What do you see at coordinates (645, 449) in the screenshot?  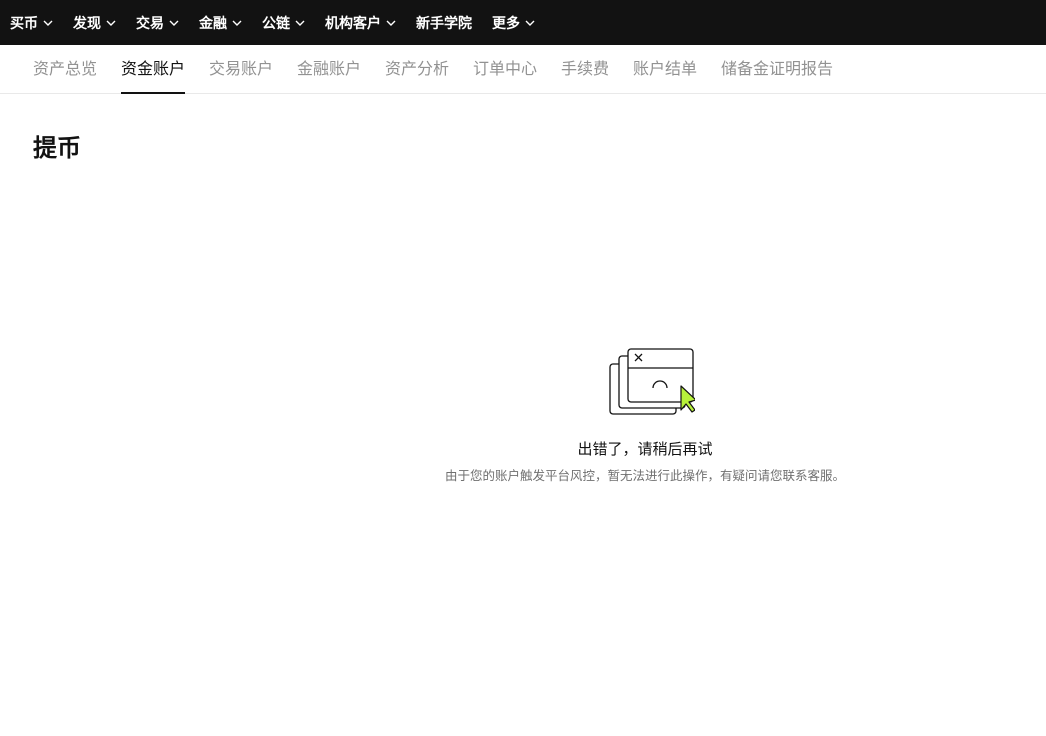 I see `error-title: 出错了，请稍后再试` at bounding box center [645, 449].